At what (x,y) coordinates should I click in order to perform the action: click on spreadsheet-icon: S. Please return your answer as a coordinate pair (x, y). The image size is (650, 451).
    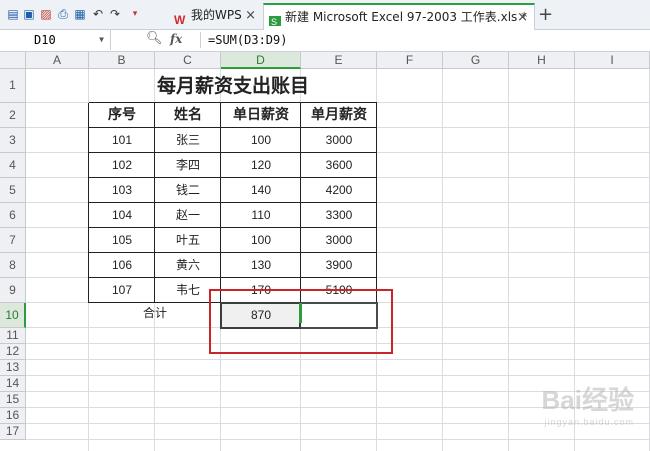
    Looking at the image, I should click on (275, 19).